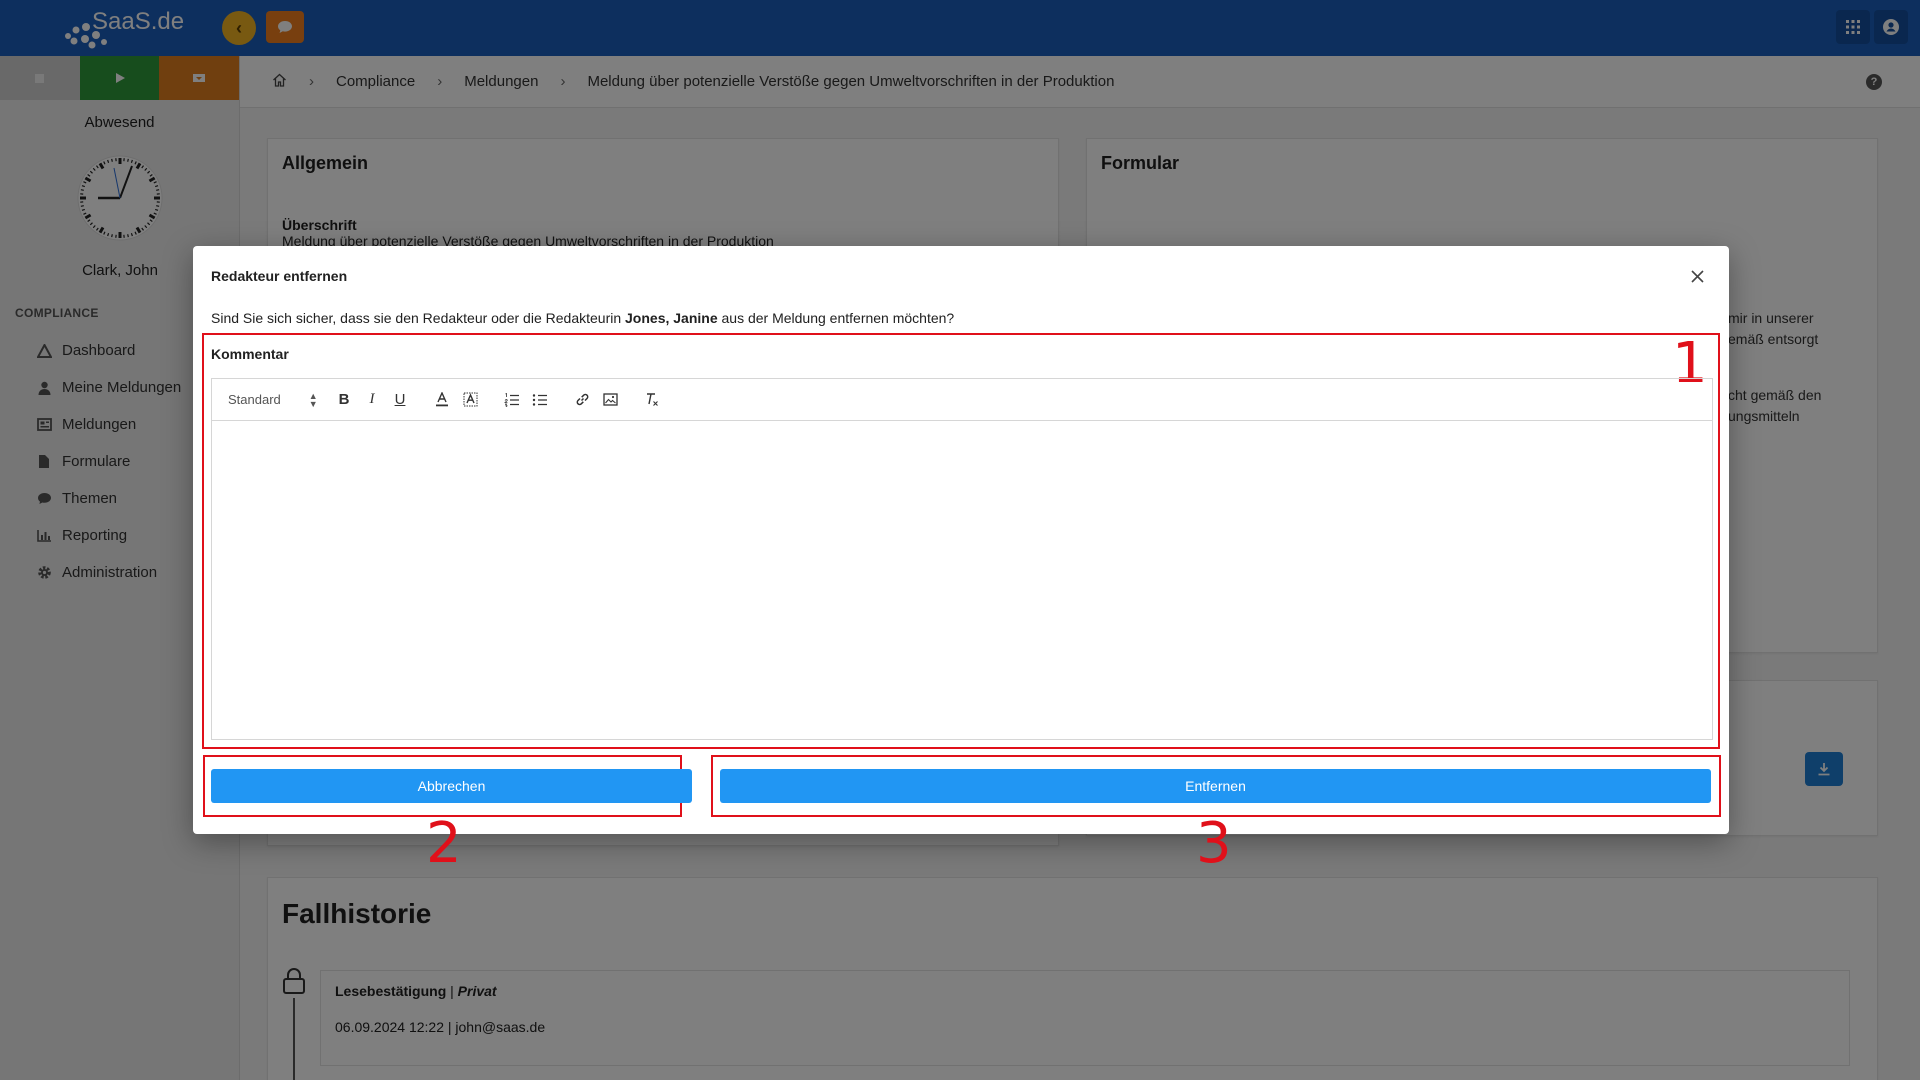 The width and height of the screenshot is (1920, 1080). Describe the element at coordinates (279, 276) in the screenshot. I see `dialog-title: Redakteur entfernen` at that location.